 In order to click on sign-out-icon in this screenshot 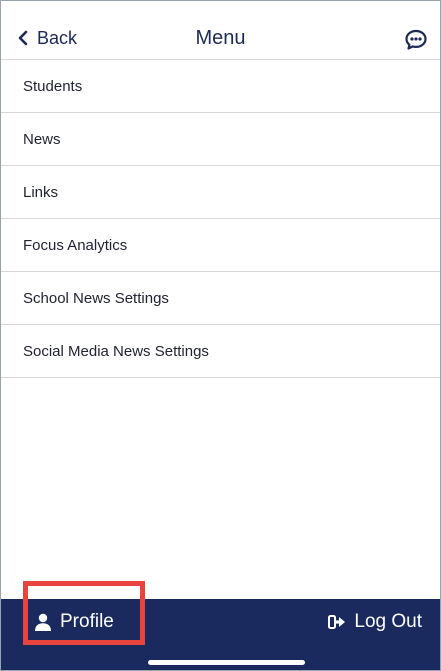, I will do `click(337, 622)`.